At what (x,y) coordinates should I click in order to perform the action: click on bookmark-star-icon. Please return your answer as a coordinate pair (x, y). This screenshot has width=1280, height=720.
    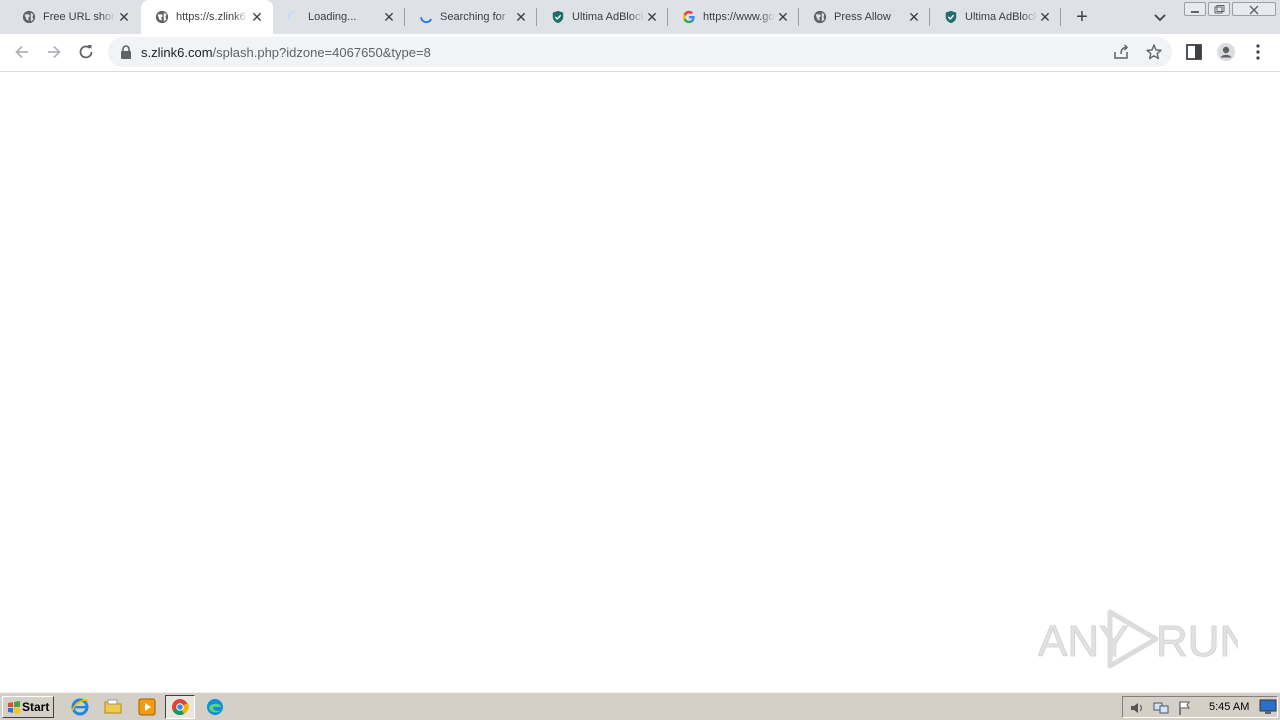
    Looking at the image, I should click on (1154, 52).